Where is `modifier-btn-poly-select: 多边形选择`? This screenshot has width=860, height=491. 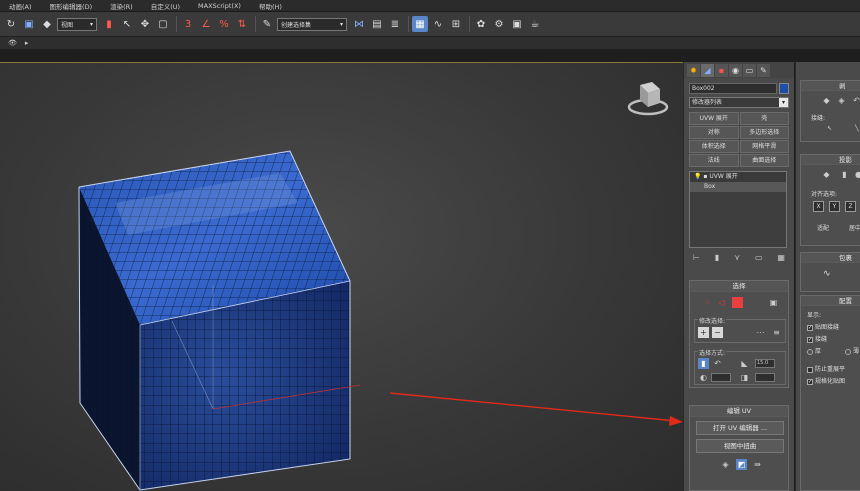 modifier-btn-poly-select: 多边形选择 is located at coordinates (764, 132).